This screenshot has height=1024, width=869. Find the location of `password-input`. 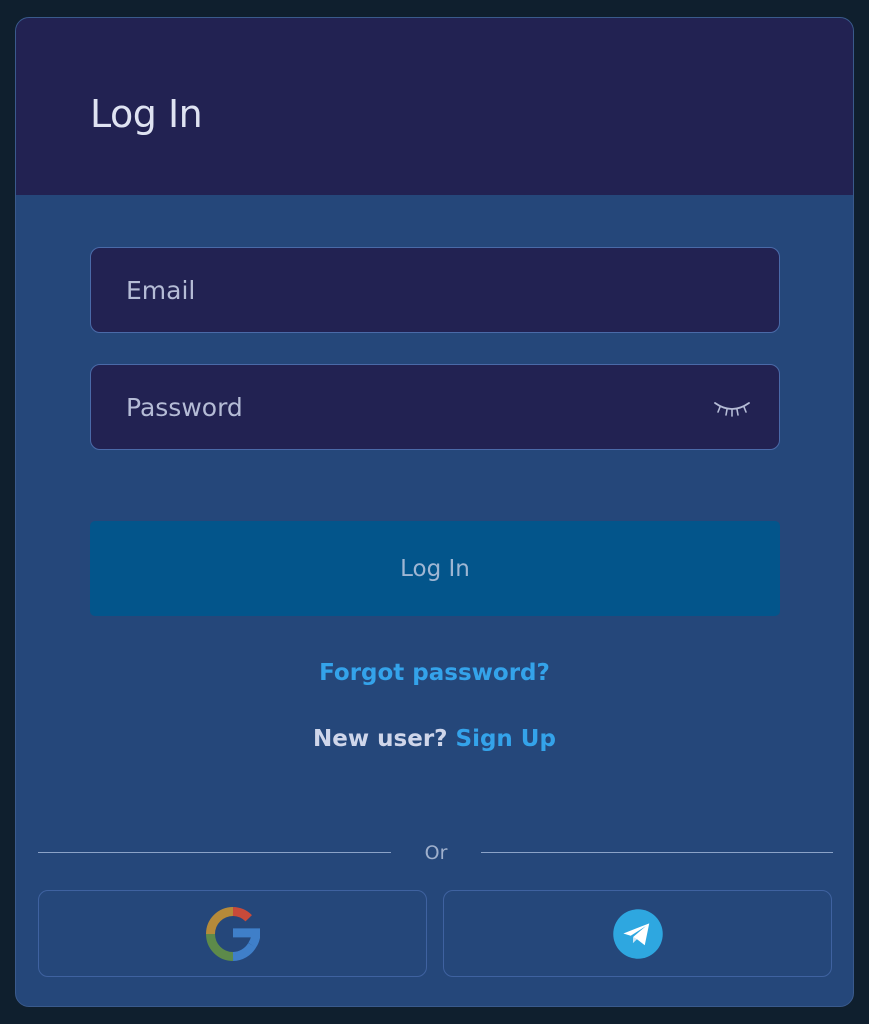

password-input is located at coordinates (435, 407).